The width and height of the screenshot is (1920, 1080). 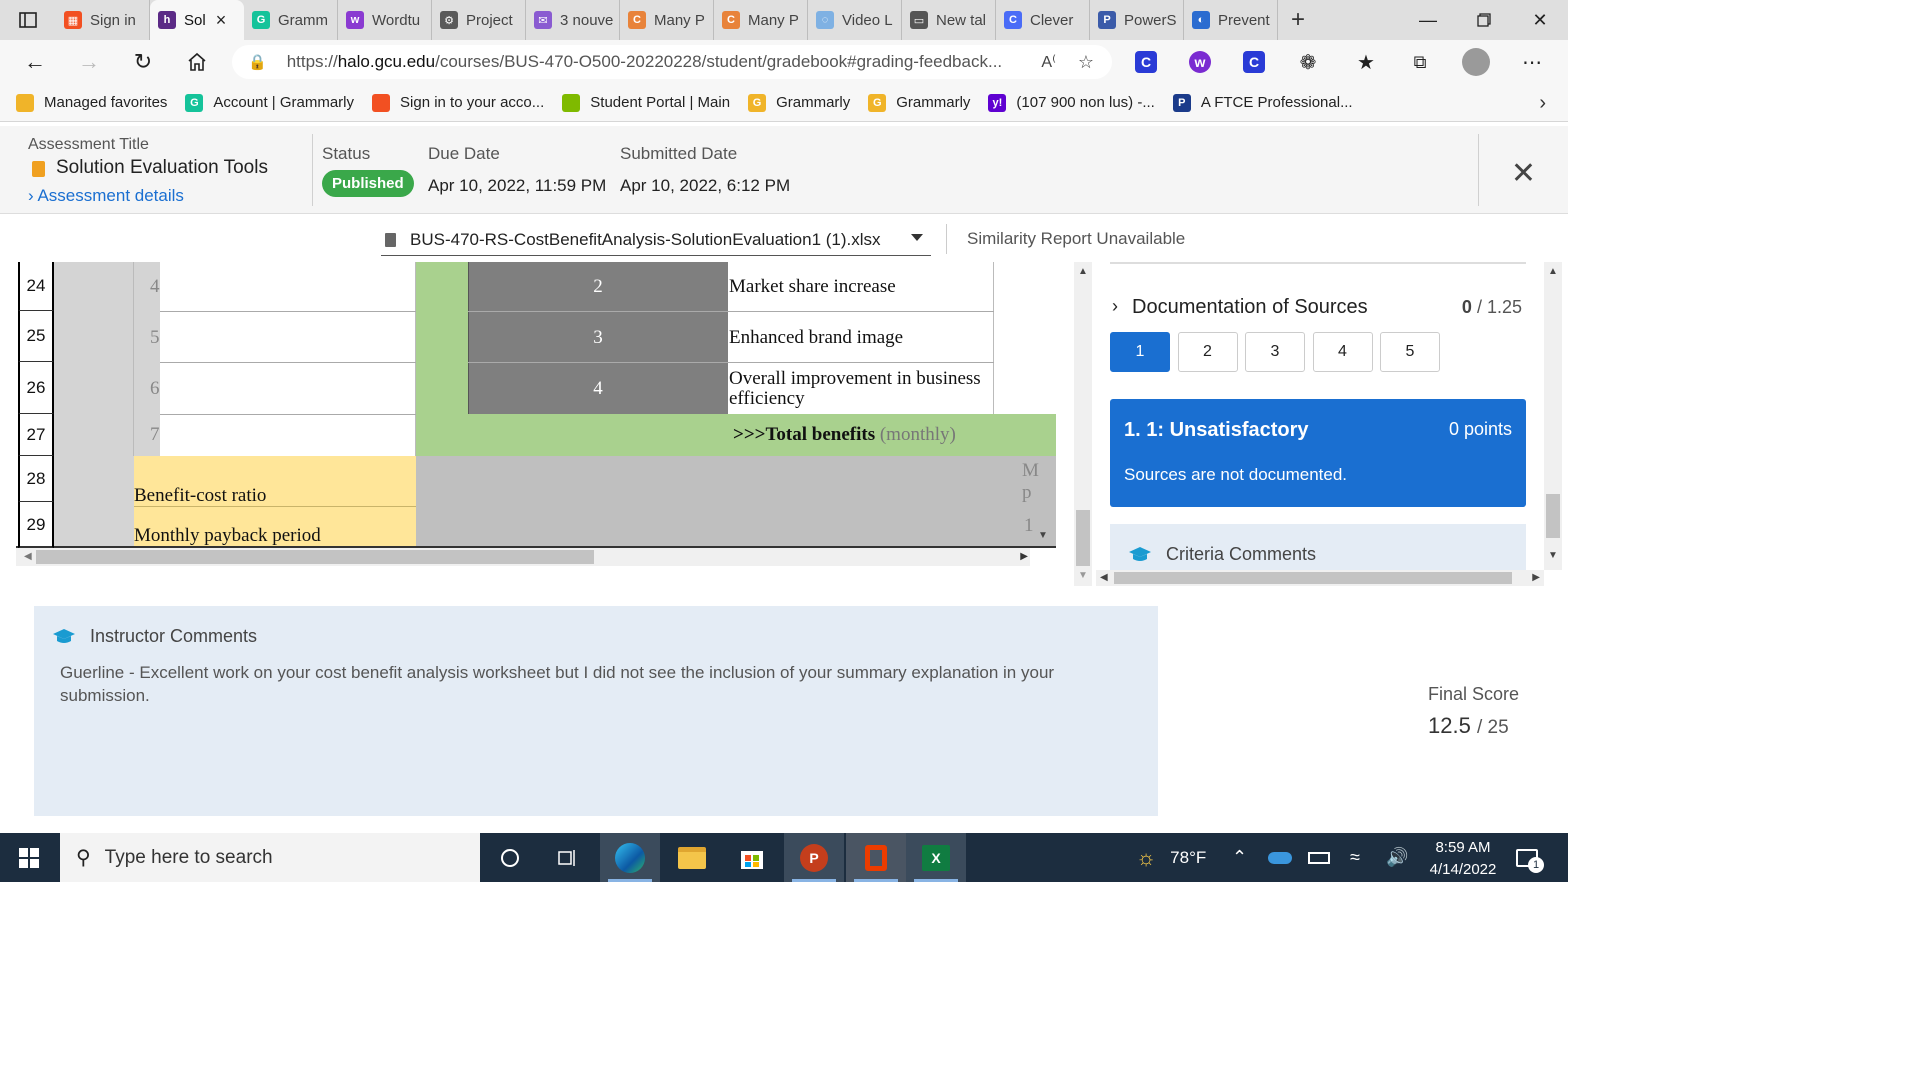 What do you see at coordinates (197, 62) in the screenshot?
I see `home-button` at bounding box center [197, 62].